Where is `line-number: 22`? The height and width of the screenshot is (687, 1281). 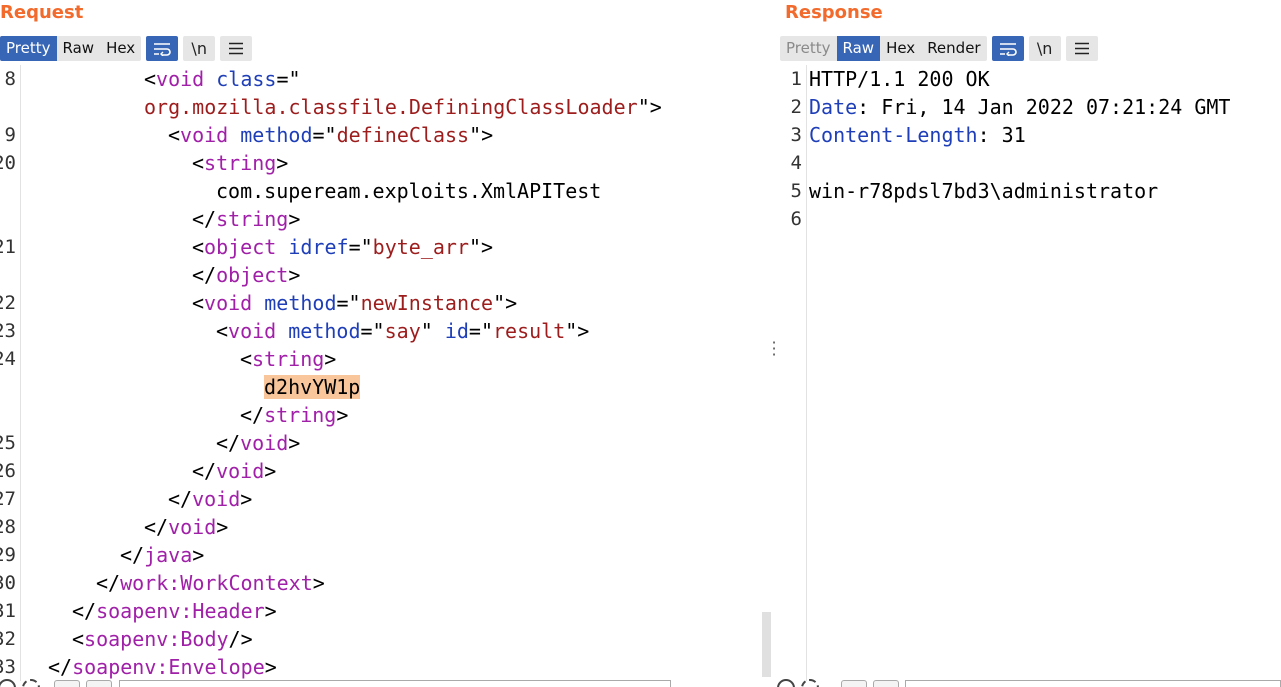 line-number: 22 is located at coordinates (8, 303).